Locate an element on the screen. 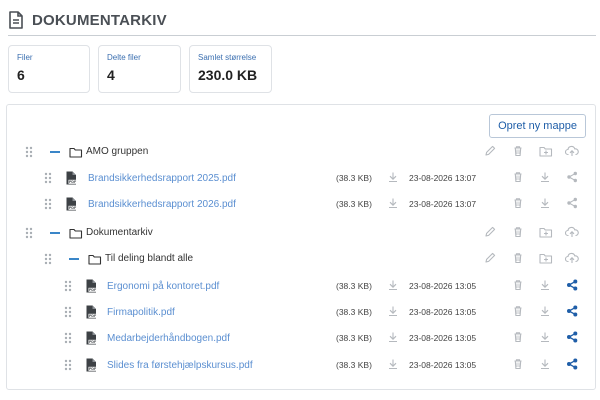 The width and height of the screenshot is (600, 400). stat-total-size-label: Samlet størrelse is located at coordinates (227, 57).